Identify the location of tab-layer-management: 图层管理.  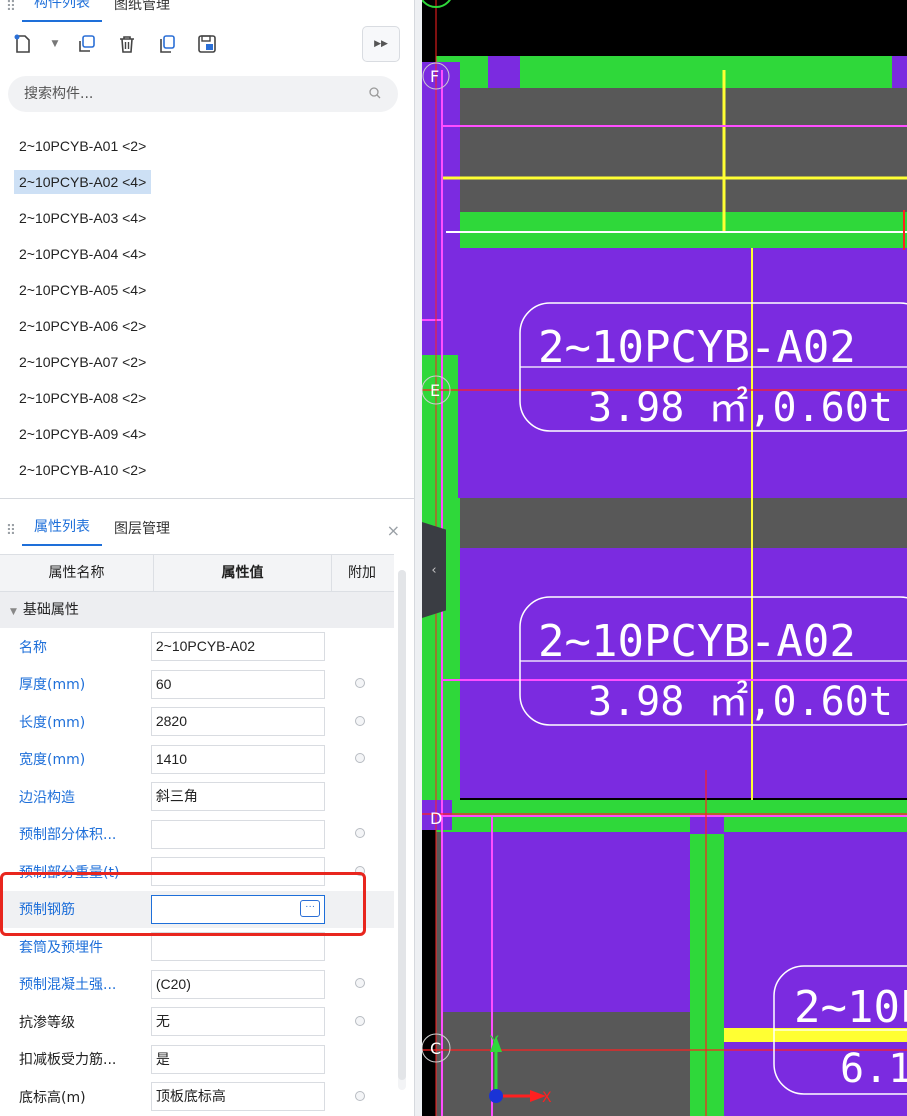
(142, 530).